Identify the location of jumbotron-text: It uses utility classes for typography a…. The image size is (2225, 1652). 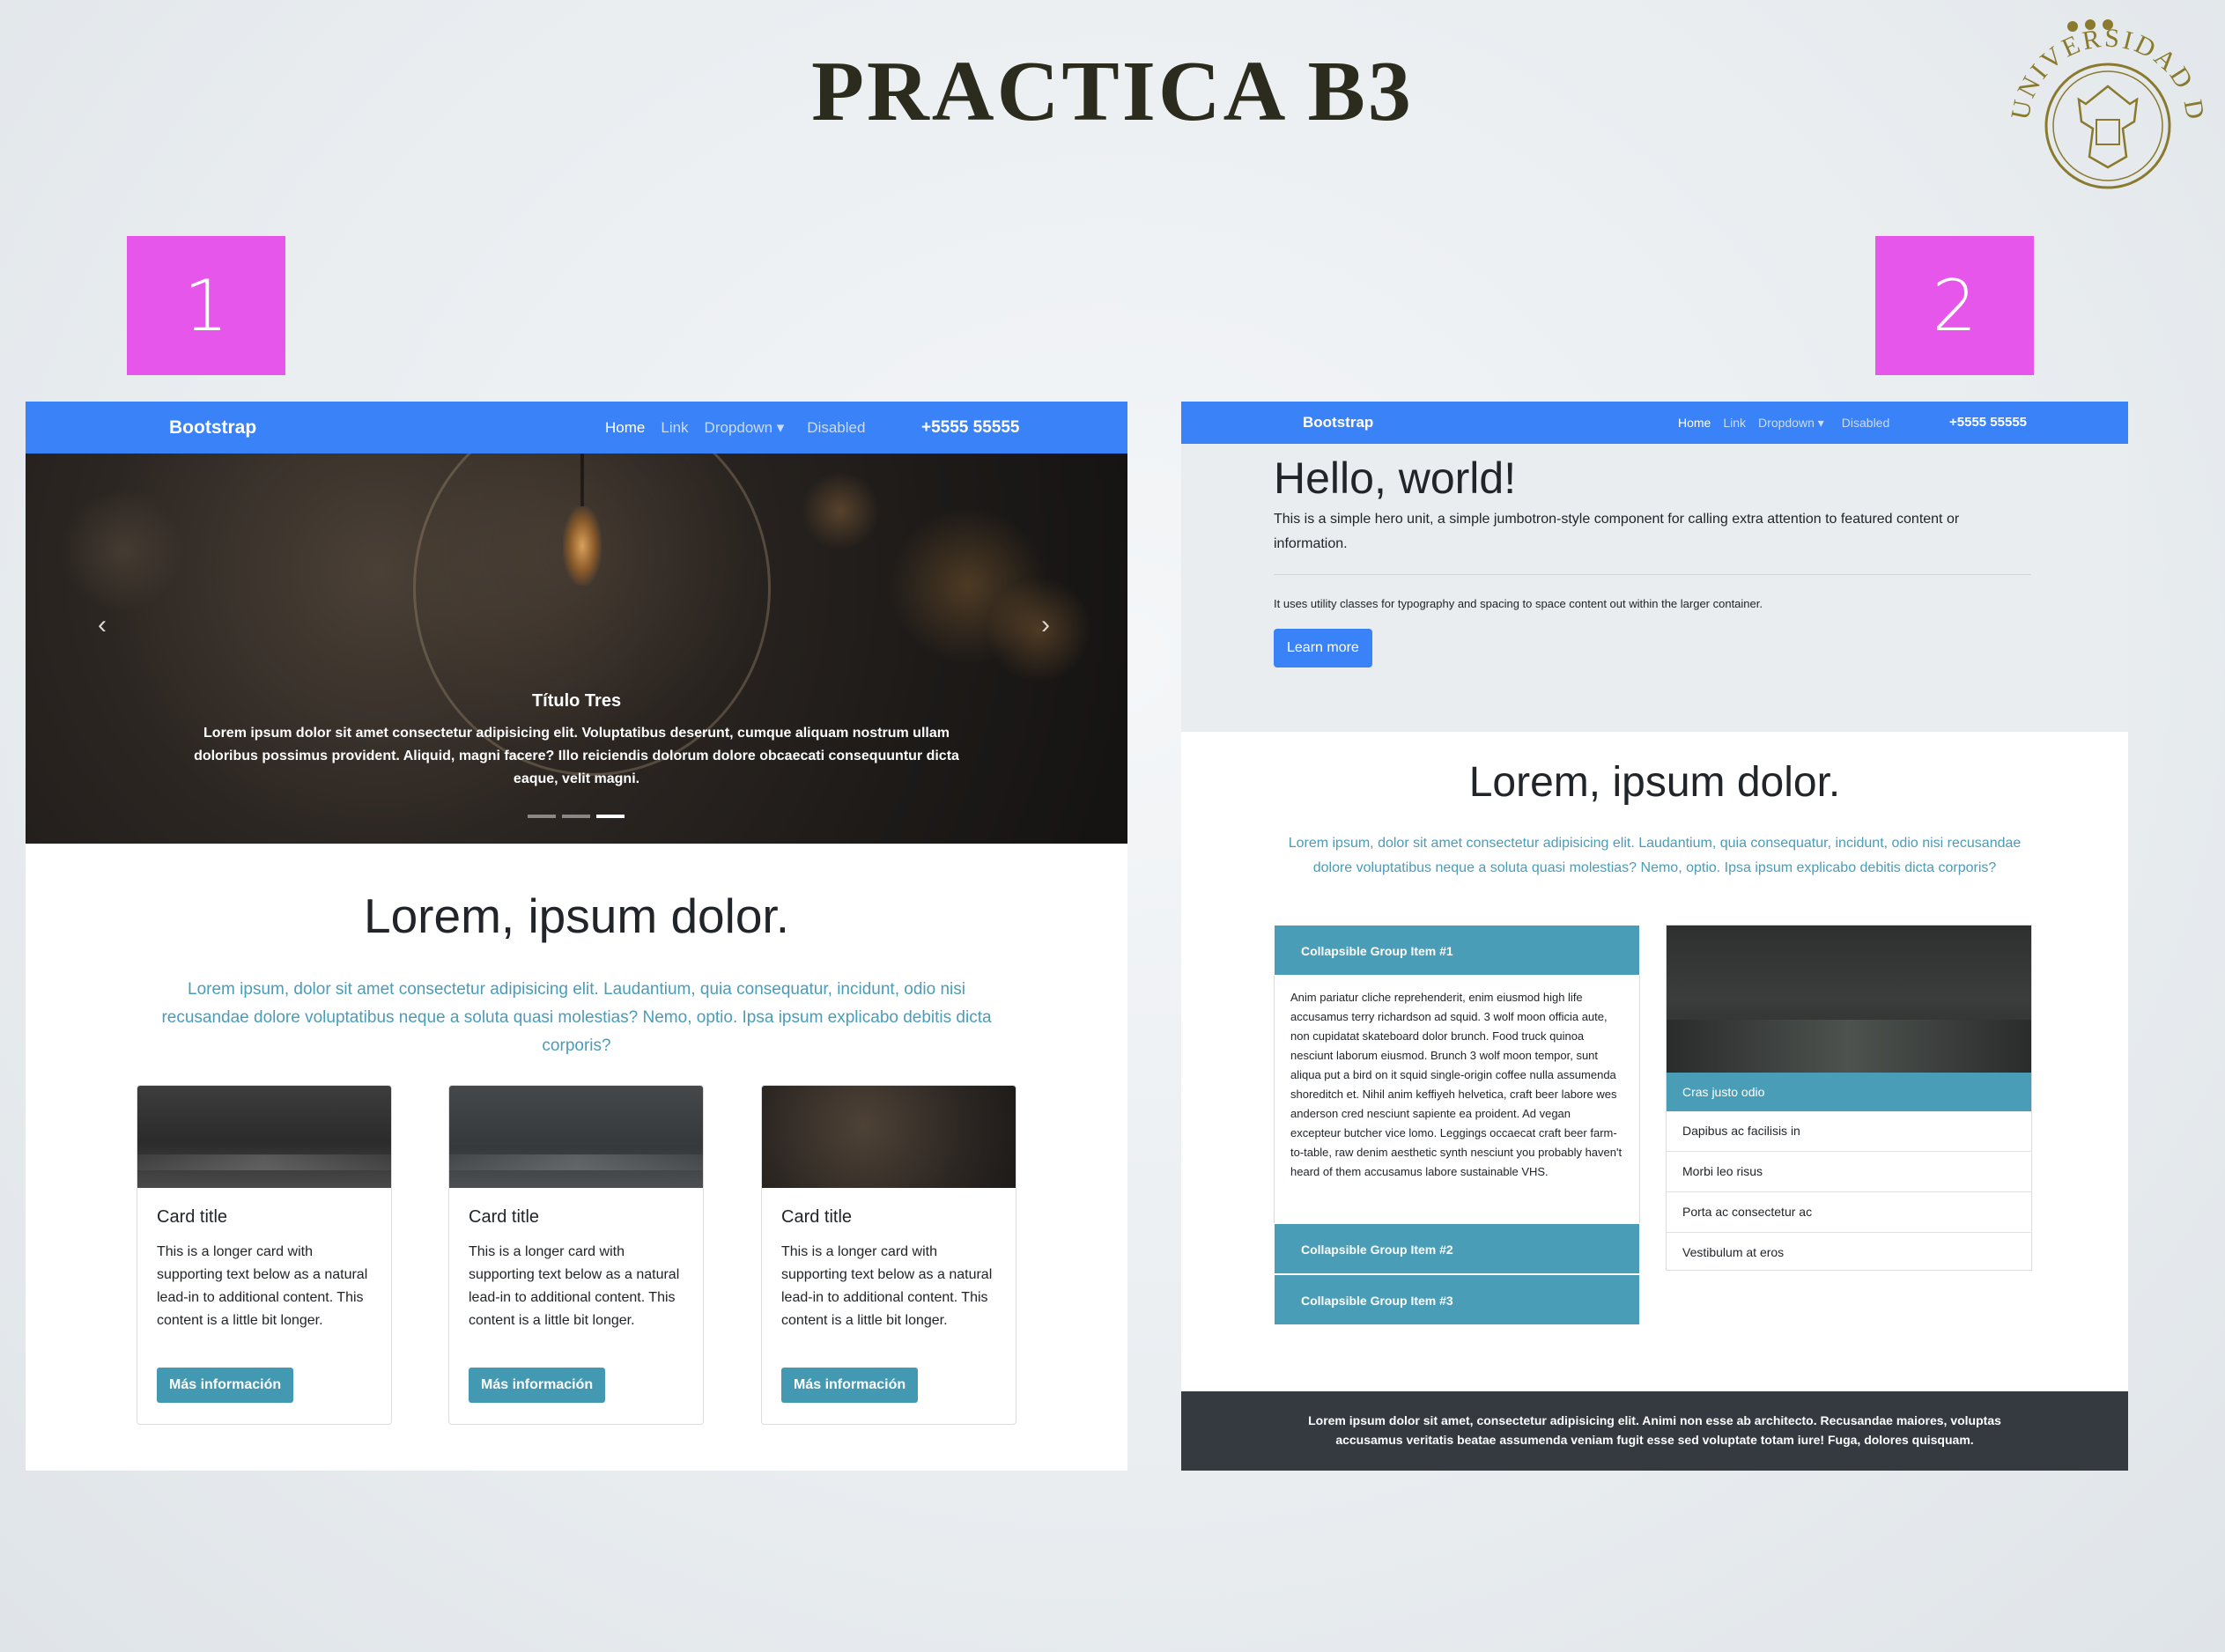
(1518, 603).